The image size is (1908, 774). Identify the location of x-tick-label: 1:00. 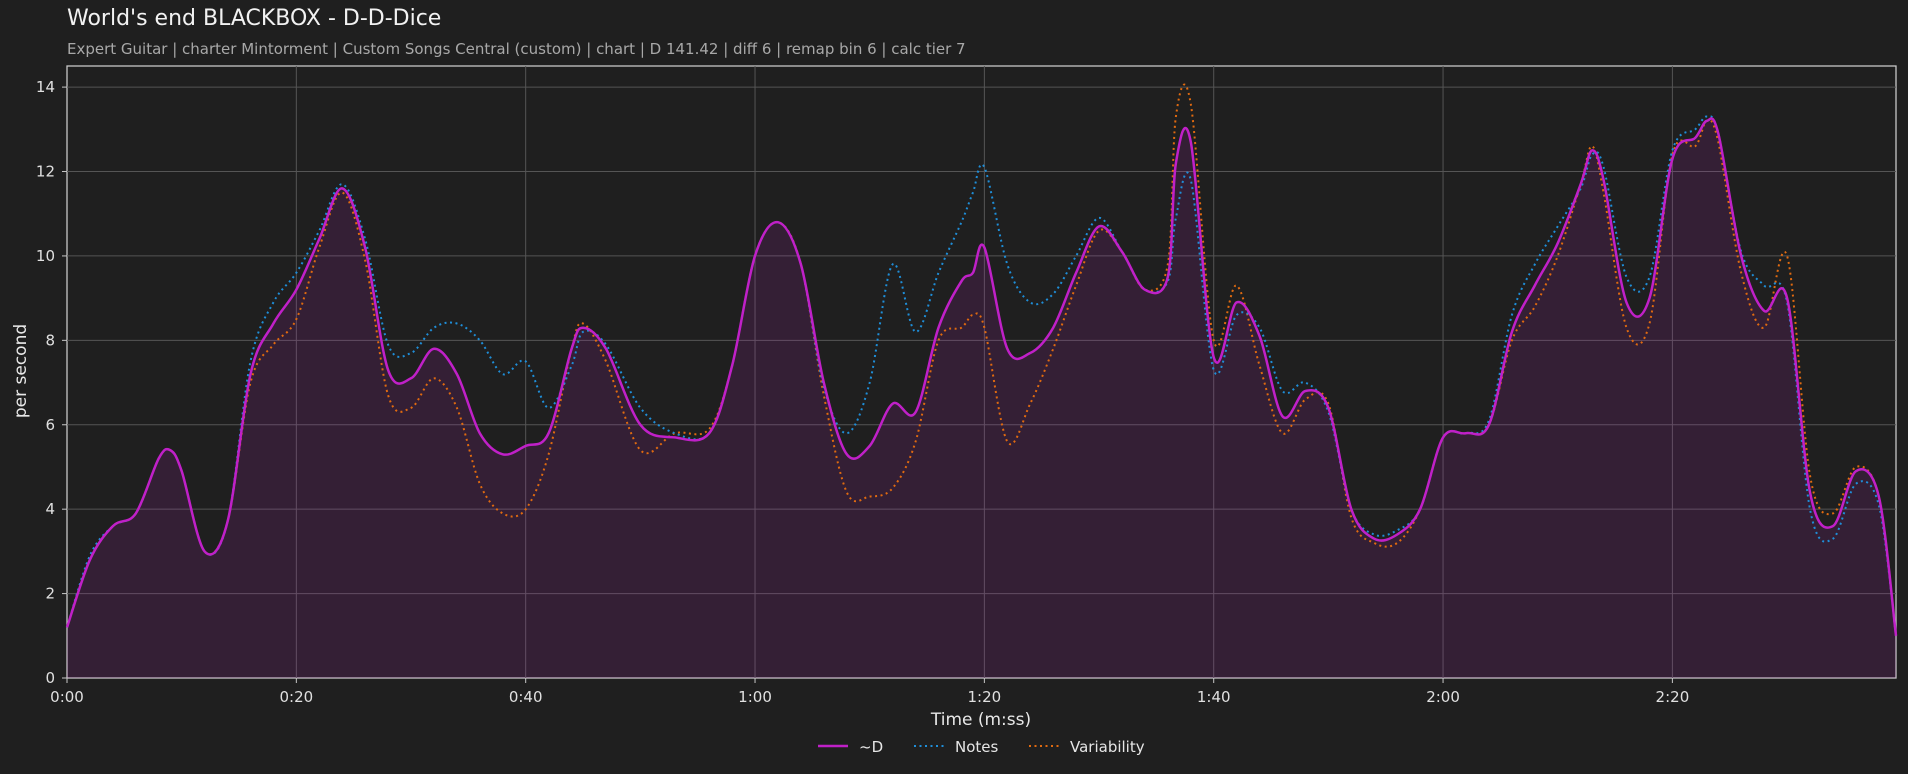
(755, 697).